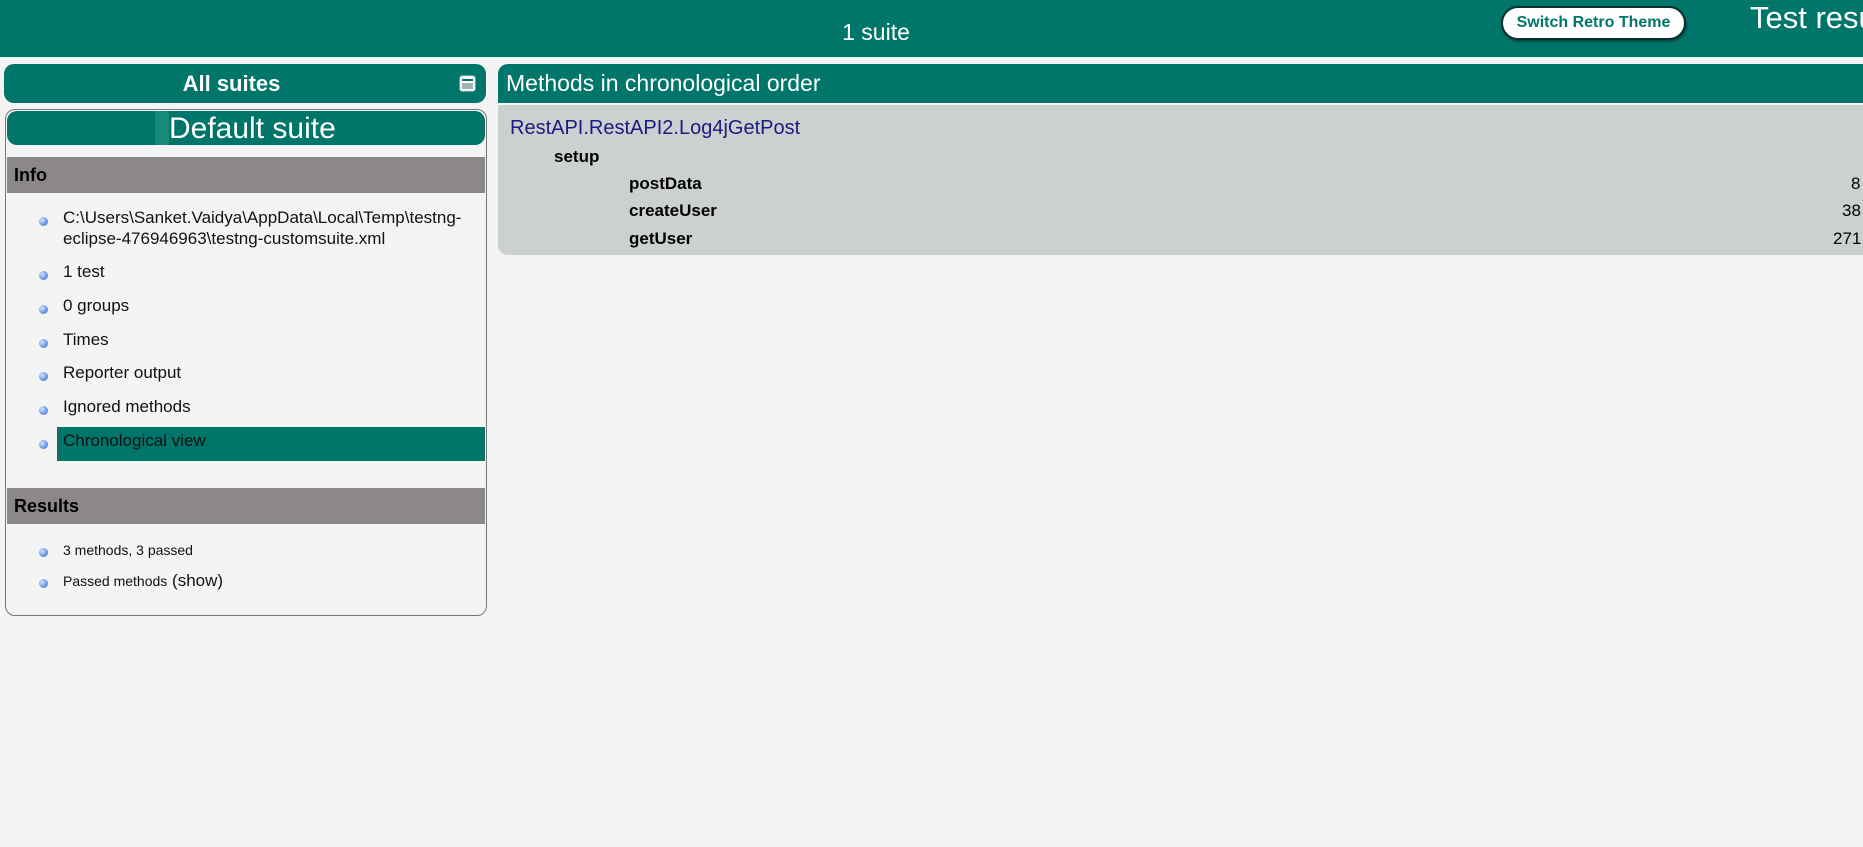  Describe the element at coordinates (224, 238) in the screenshot. I see `suite-path-line2: eclipse-476946963\testng-customsuite.xml` at that location.